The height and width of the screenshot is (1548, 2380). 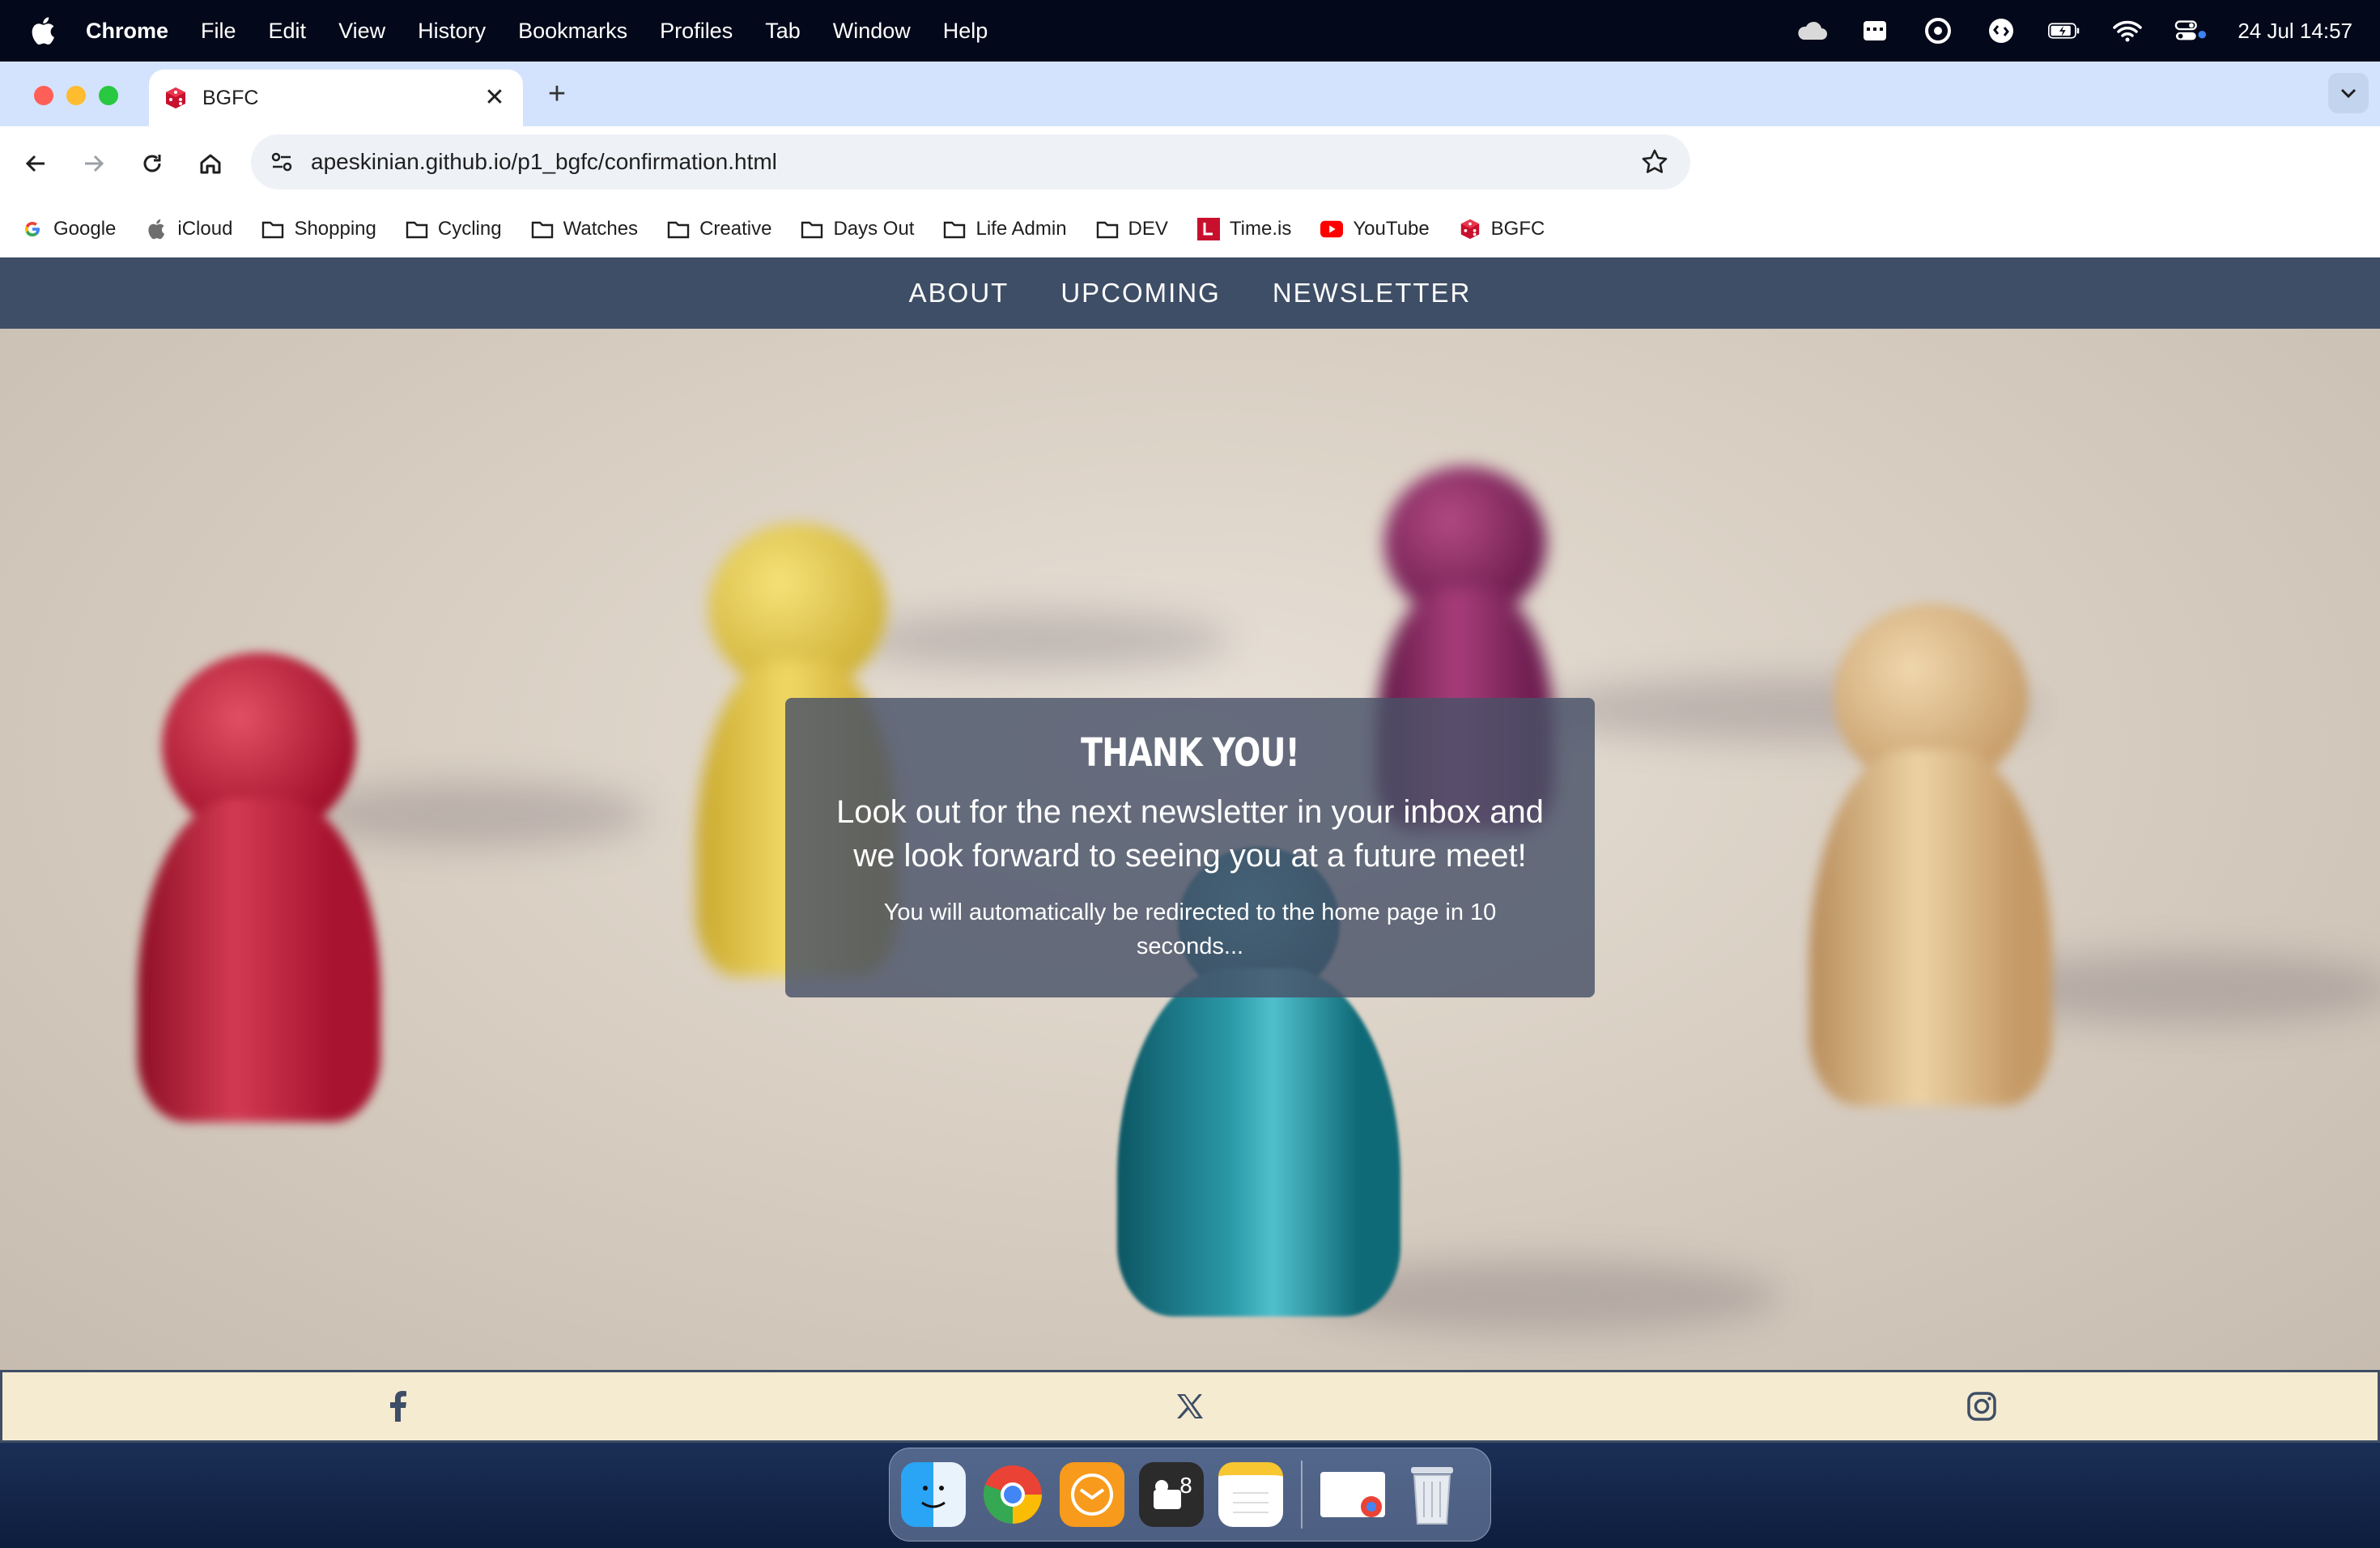 What do you see at coordinates (494, 98) in the screenshot?
I see `close-tab-icon: ✕` at bounding box center [494, 98].